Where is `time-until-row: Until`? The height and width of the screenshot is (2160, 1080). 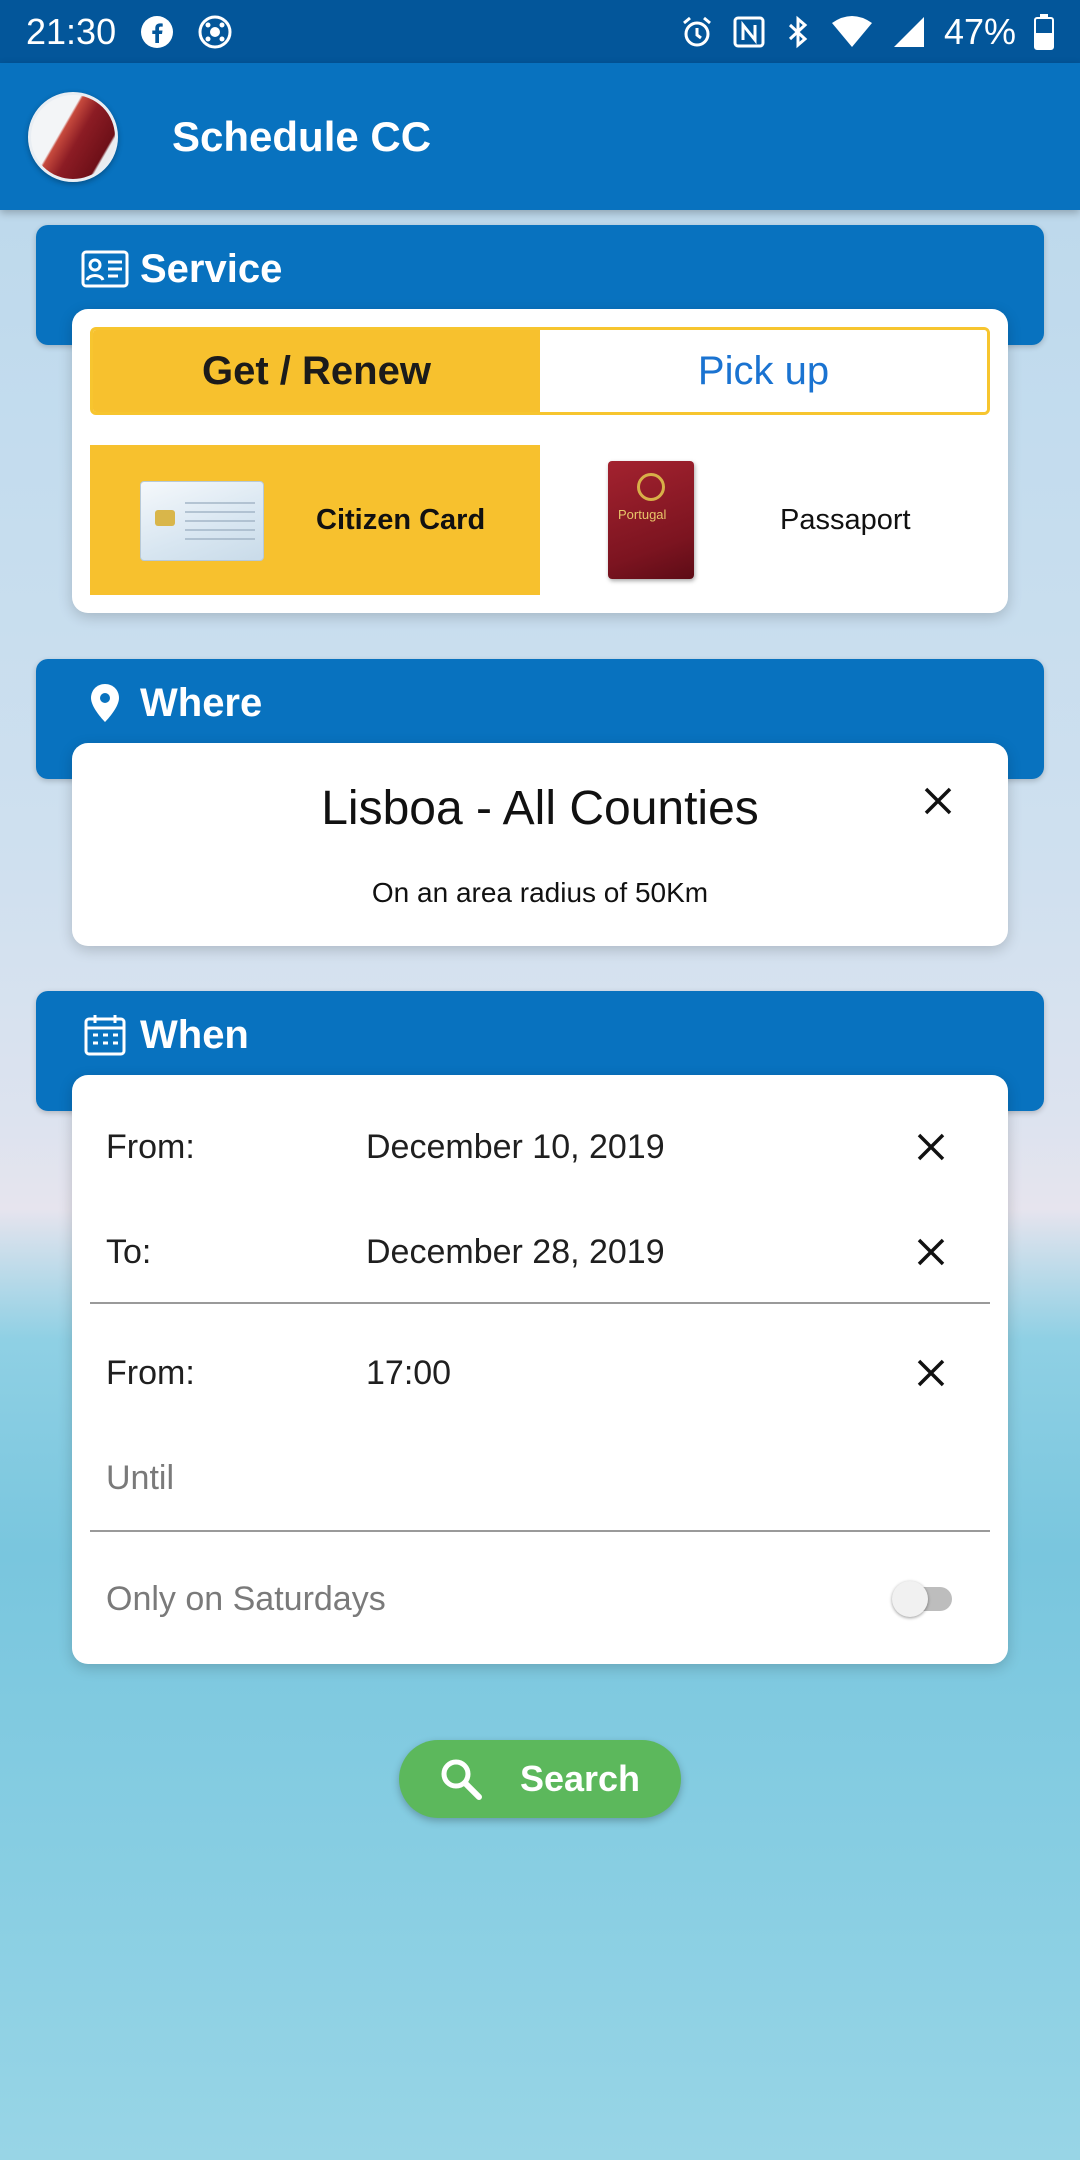 time-until-row: Until is located at coordinates (540, 1478).